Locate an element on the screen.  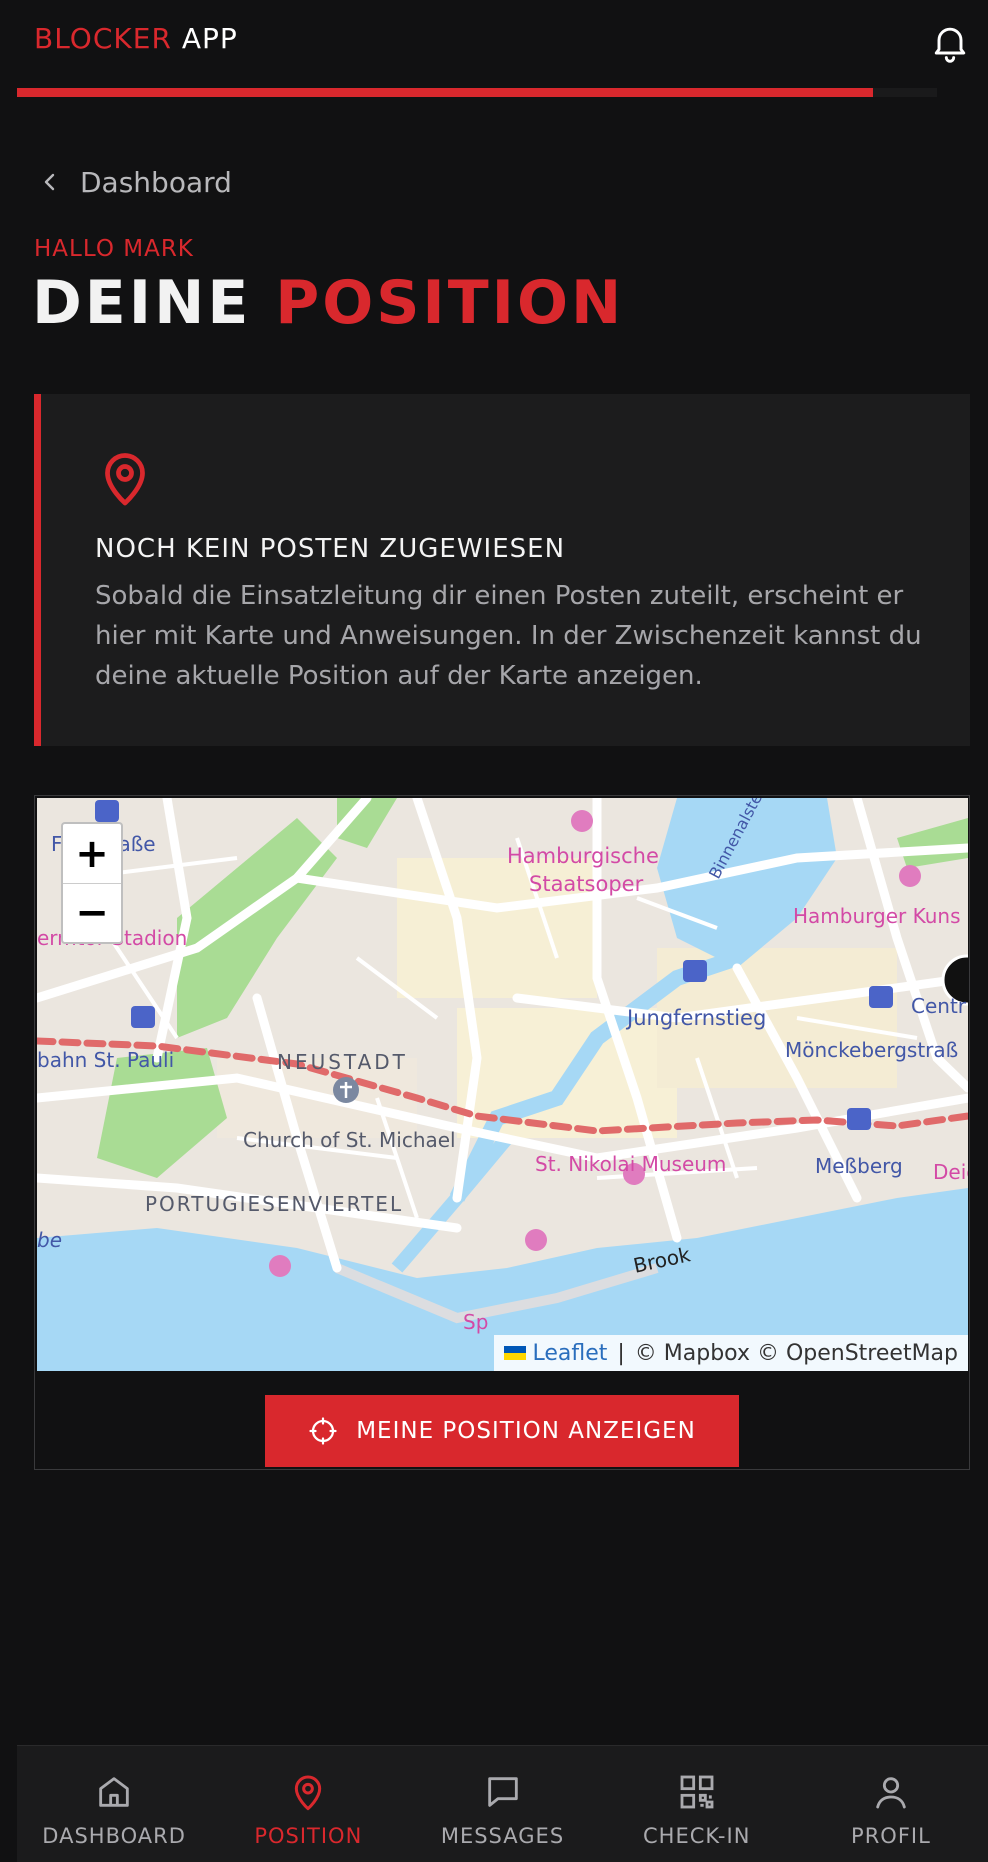
map-zoom-control: + − is located at coordinates (92, 883).